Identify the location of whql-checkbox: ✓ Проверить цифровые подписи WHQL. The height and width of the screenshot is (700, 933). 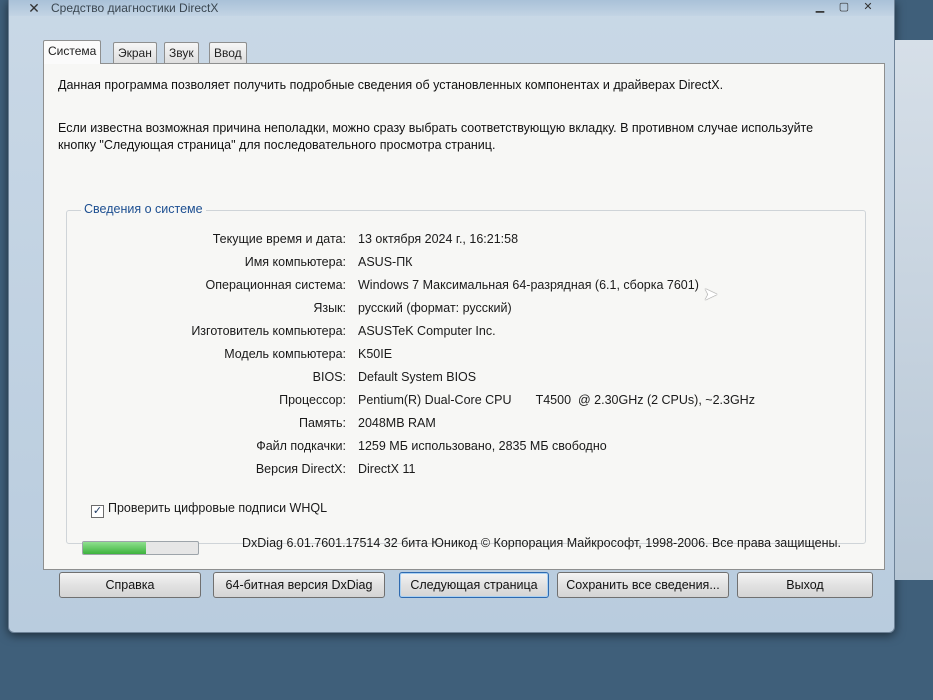
(209, 509).